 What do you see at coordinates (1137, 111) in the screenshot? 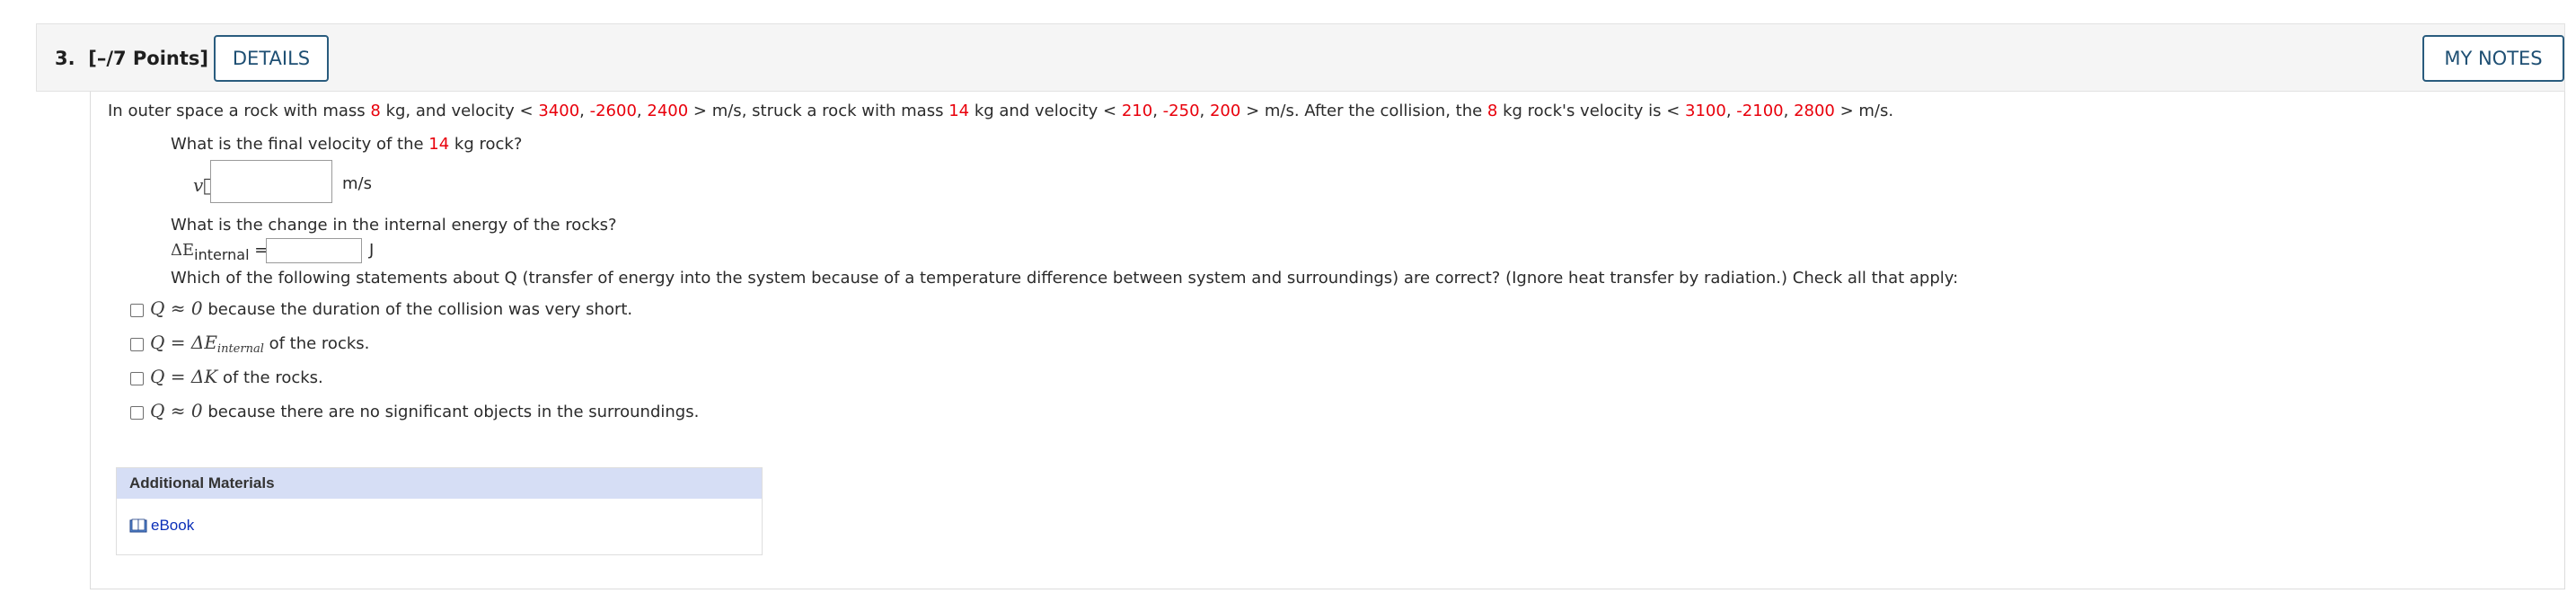
I see `velocity-2-x: 210` at bounding box center [1137, 111].